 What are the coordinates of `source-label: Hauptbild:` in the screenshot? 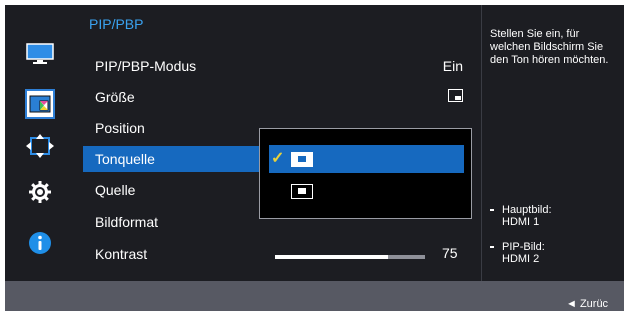 It's located at (527, 210).